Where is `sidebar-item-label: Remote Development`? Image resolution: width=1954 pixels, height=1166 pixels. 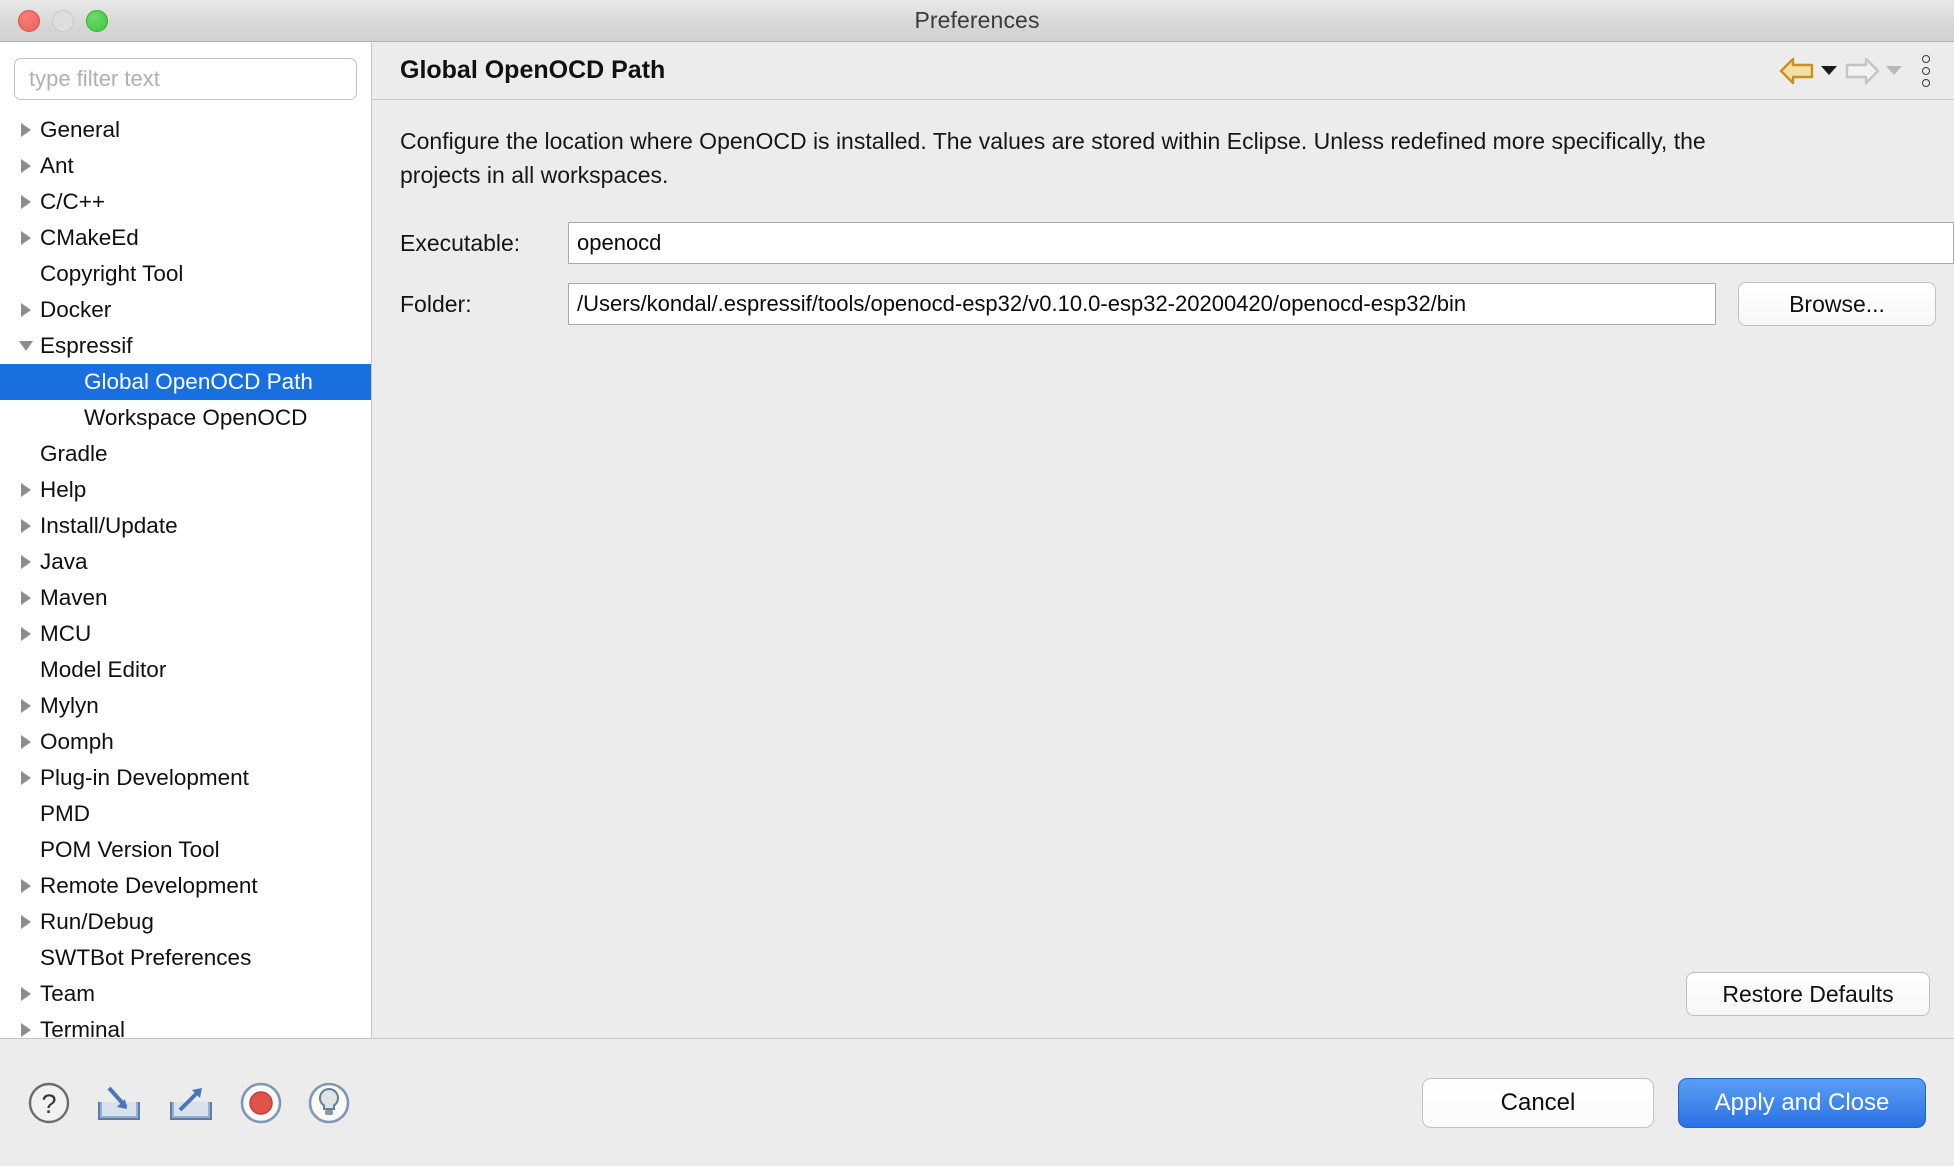 sidebar-item-label: Remote Development is located at coordinates (149, 885).